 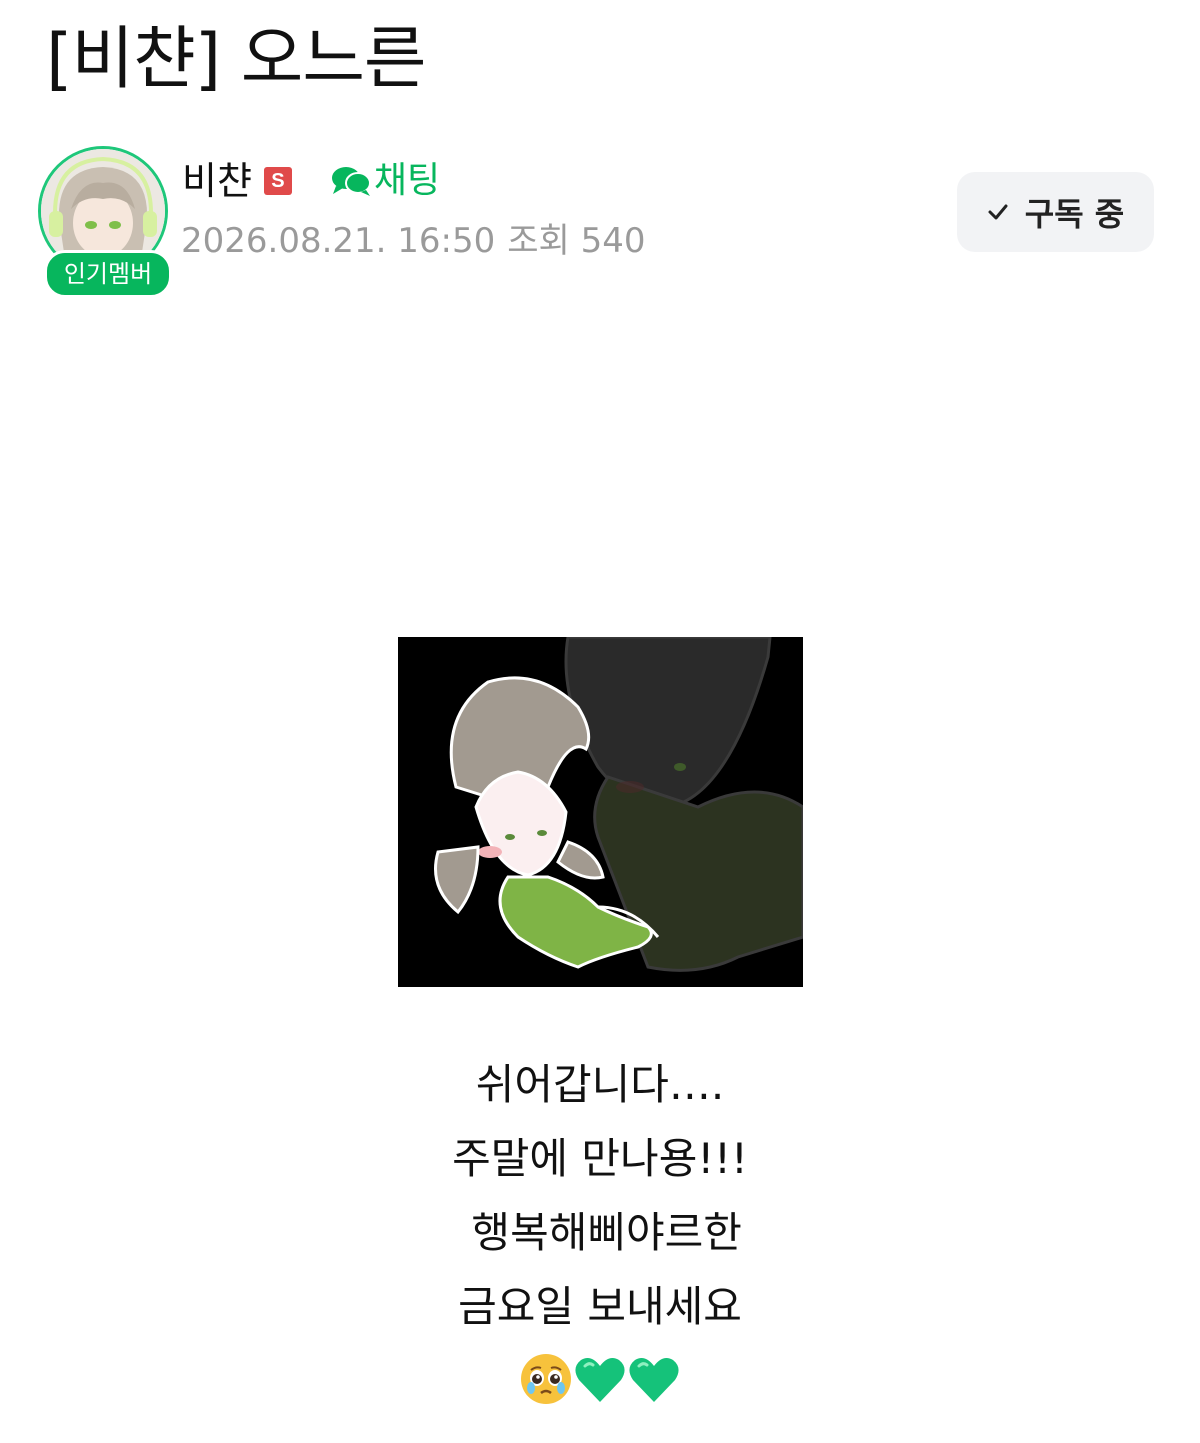 I want to click on author-row: 비챤 S 채팅, so click(x=311, y=181).